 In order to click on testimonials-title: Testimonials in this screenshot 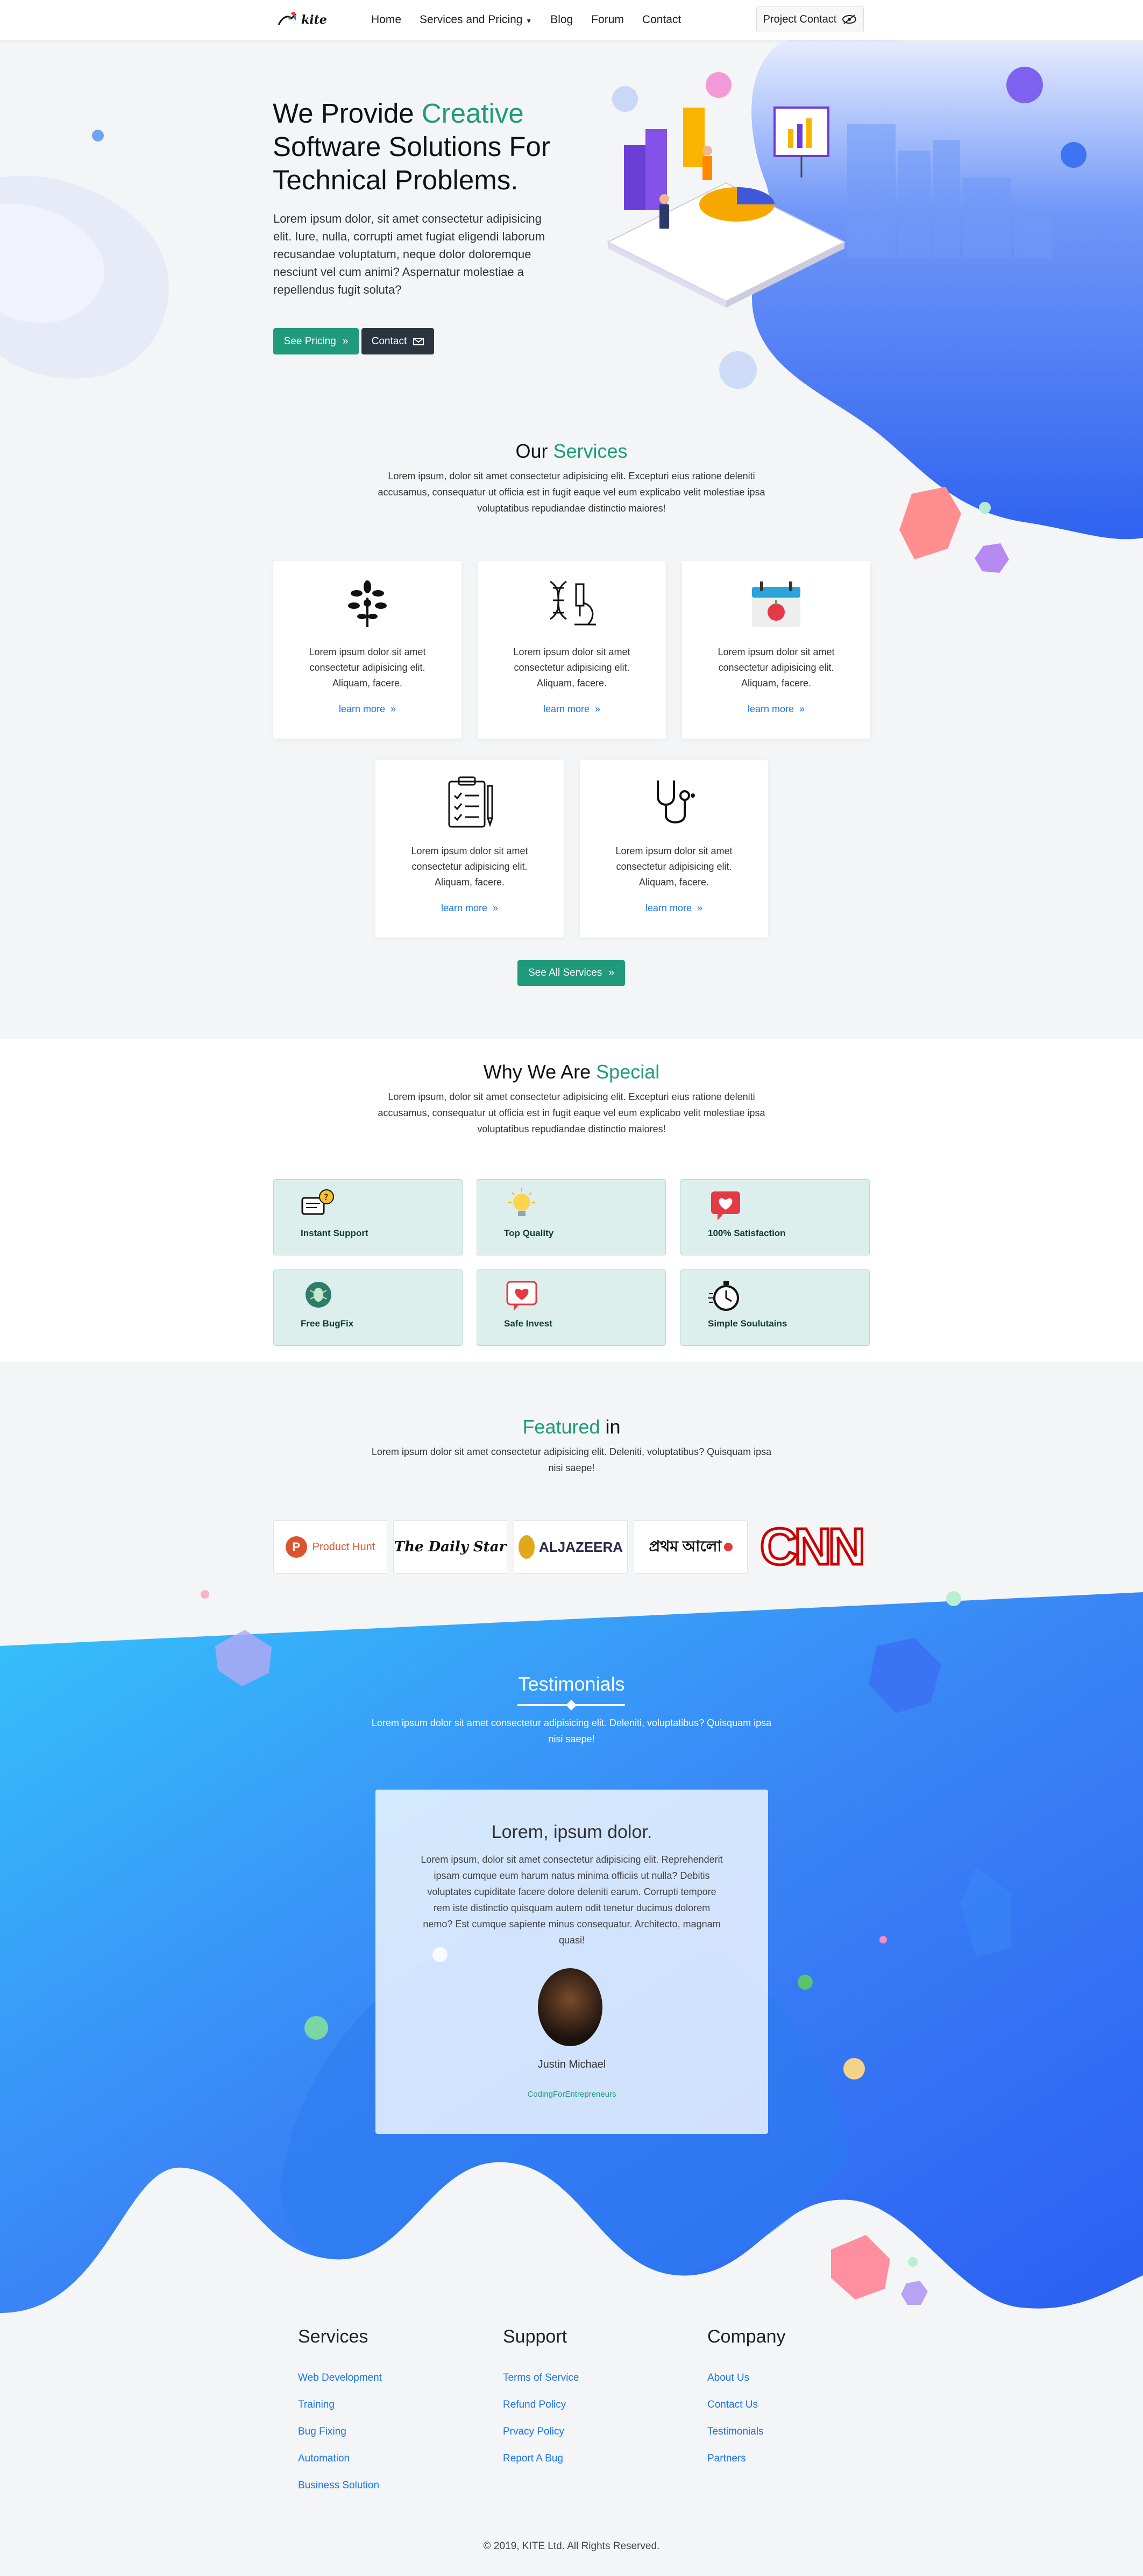, I will do `click(571, 1684)`.